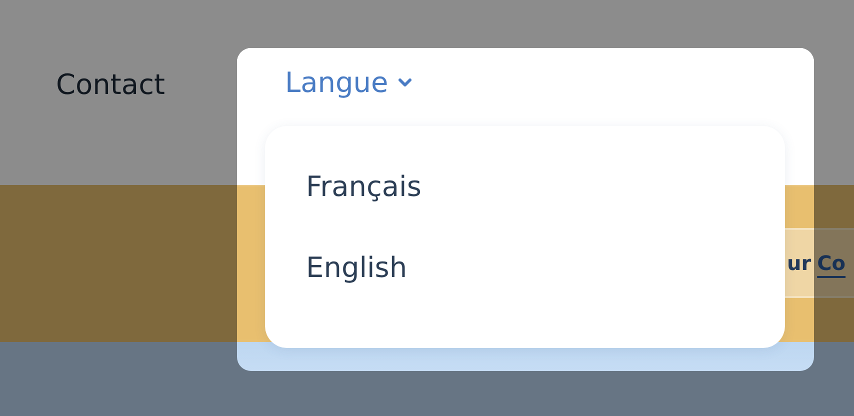  Describe the element at coordinates (799, 263) in the screenshot. I see `banner-text: ur` at that location.